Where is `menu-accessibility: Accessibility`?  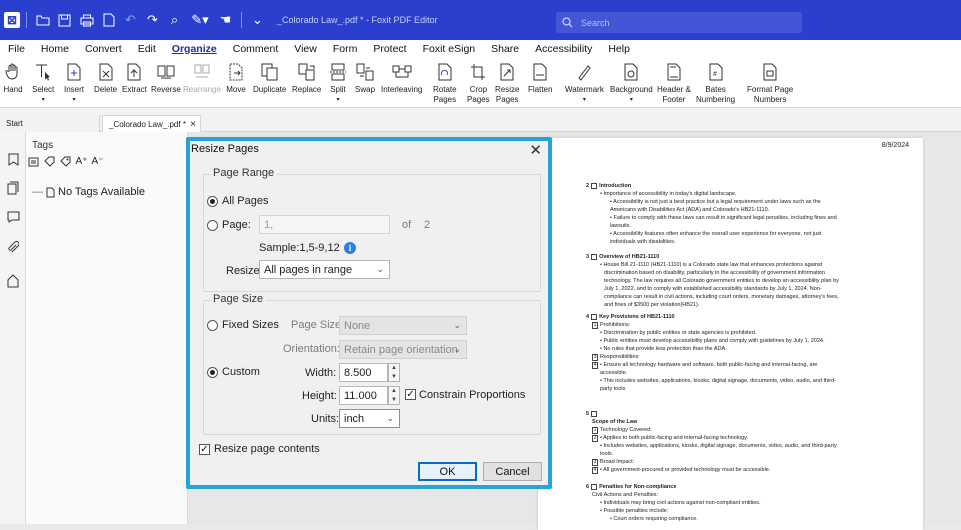 menu-accessibility: Accessibility is located at coordinates (563, 49).